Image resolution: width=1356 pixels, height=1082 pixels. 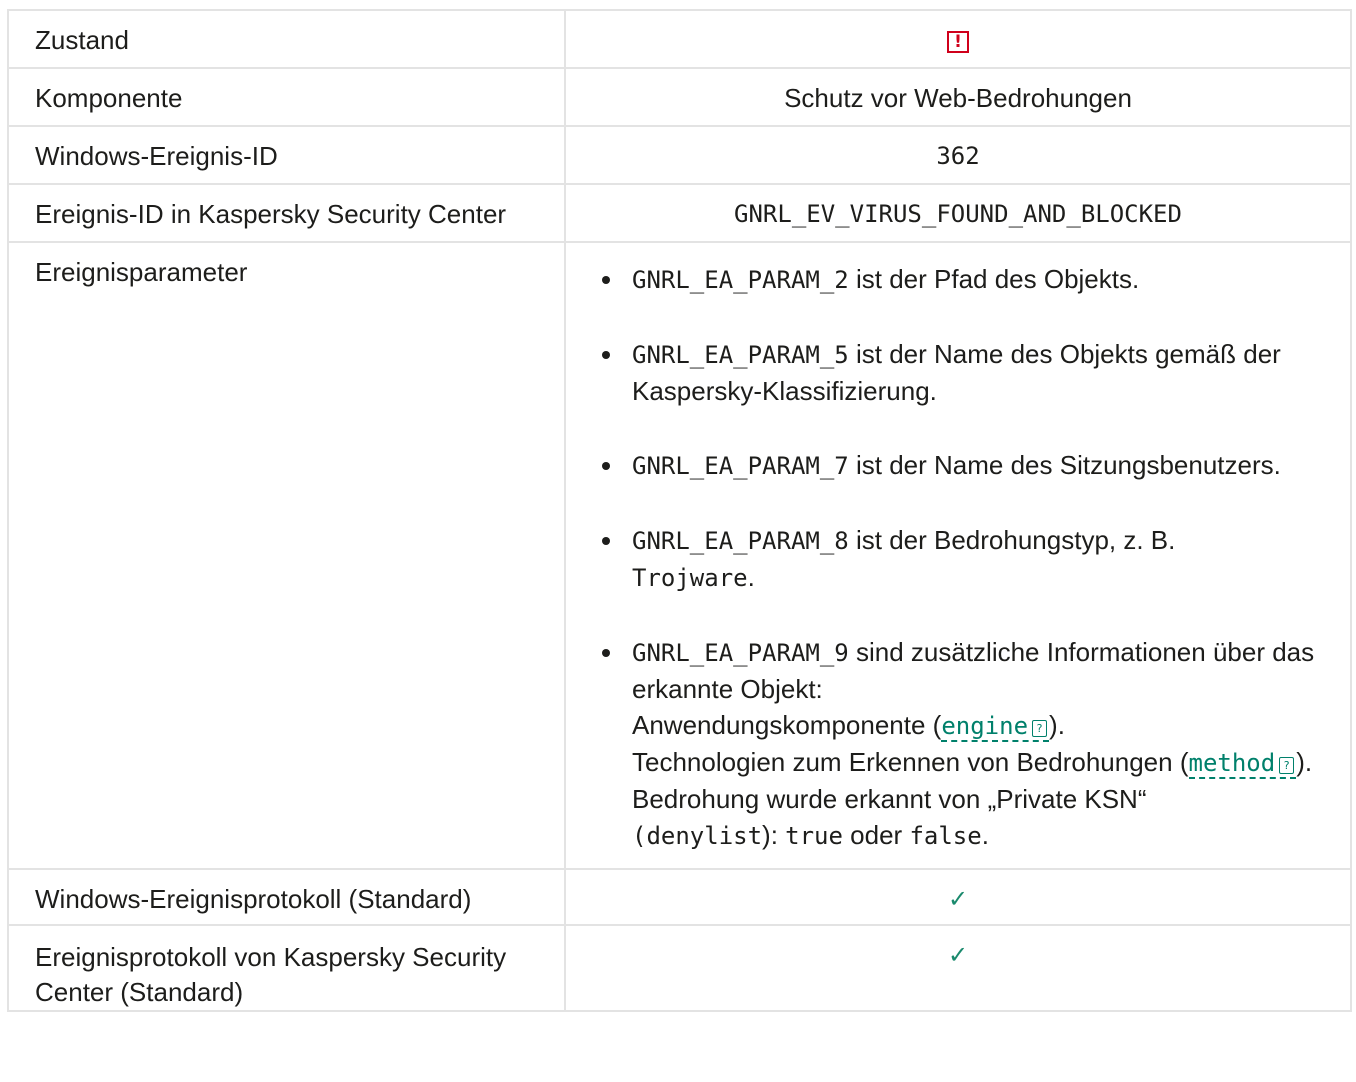 What do you see at coordinates (286, 155) in the screenshot?
I see `row-label: Windows-Ereignis-ID` at bounding box center [286, 155].